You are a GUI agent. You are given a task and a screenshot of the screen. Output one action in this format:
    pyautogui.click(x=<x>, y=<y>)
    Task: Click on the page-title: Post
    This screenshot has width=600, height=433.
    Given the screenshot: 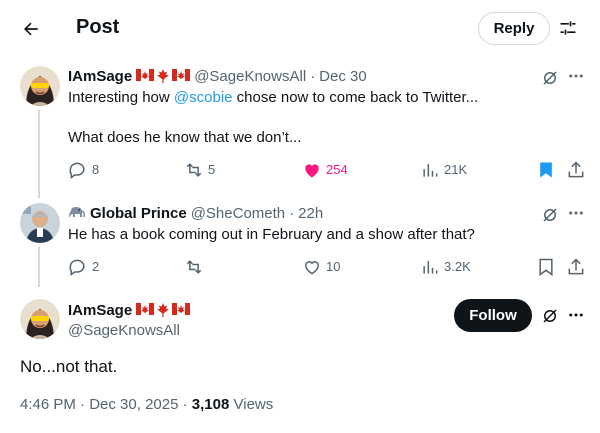 What is the action you would take?
    pyautogui.click(x=98, y=27)
    